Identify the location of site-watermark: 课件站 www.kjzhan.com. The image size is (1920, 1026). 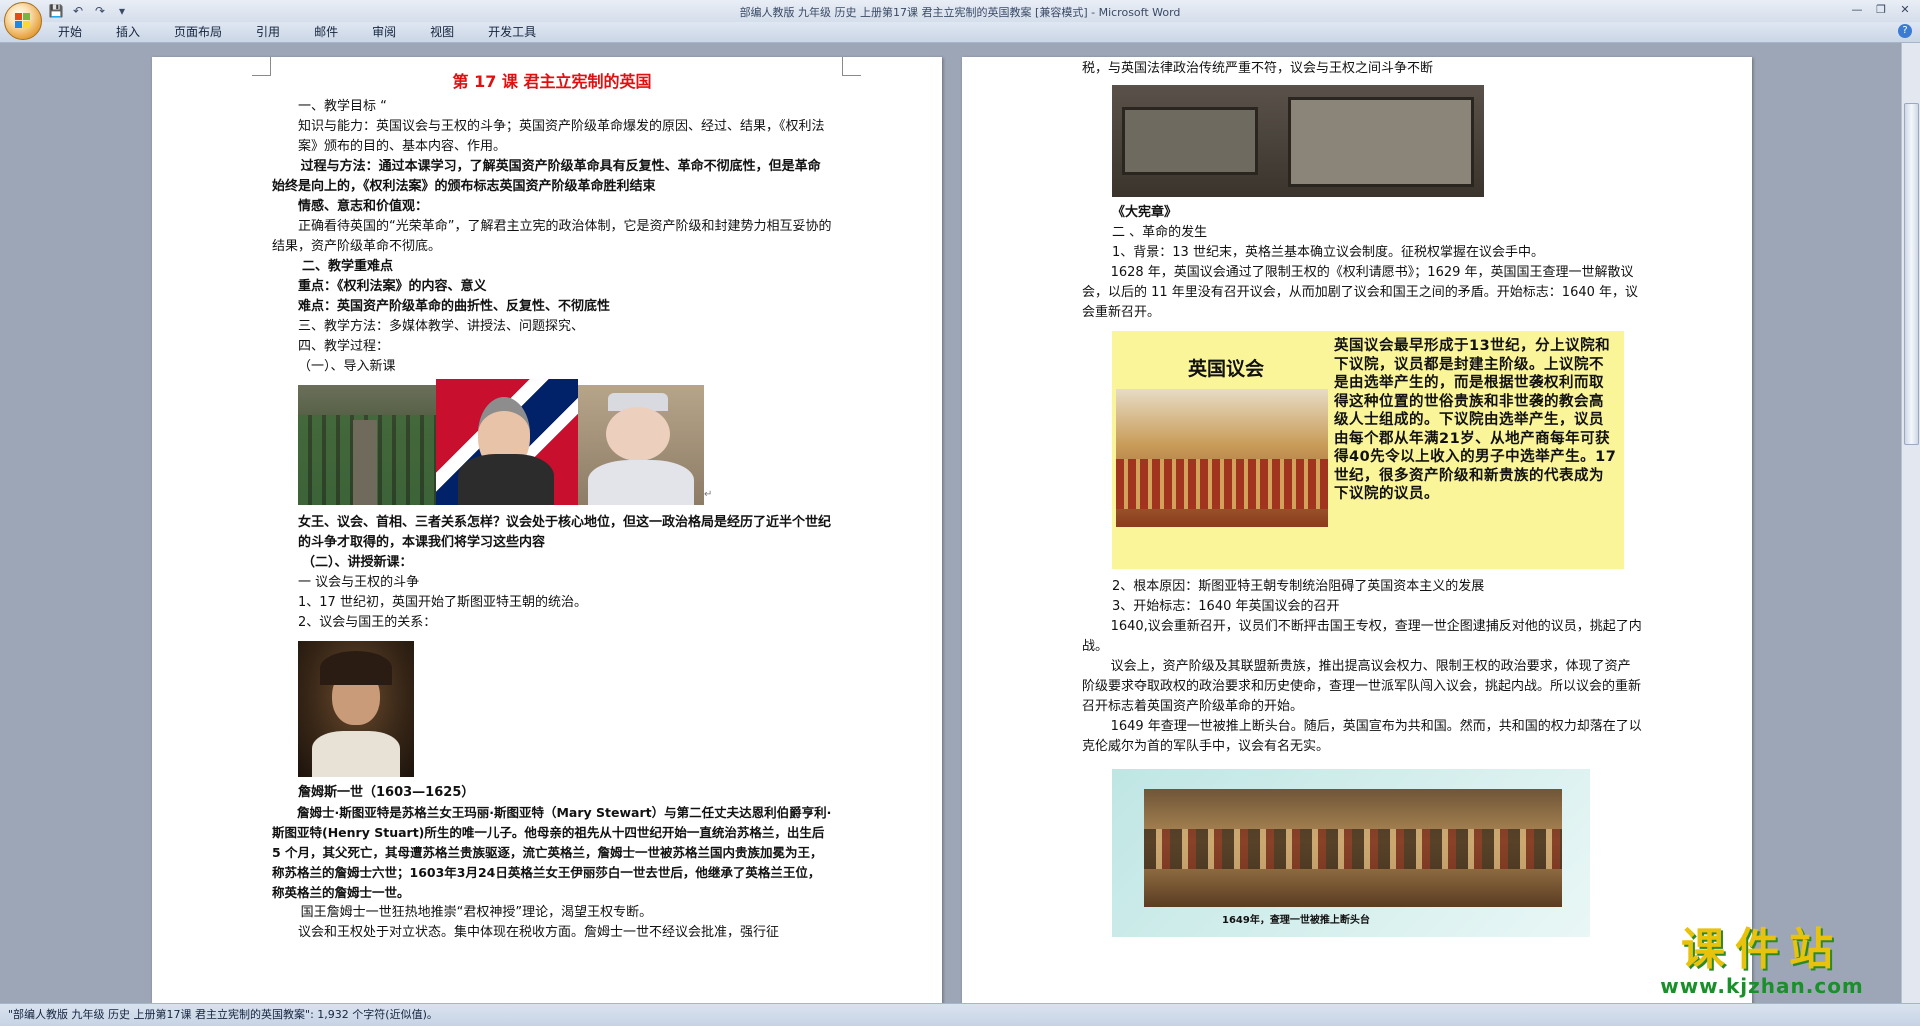
(1762, 962).